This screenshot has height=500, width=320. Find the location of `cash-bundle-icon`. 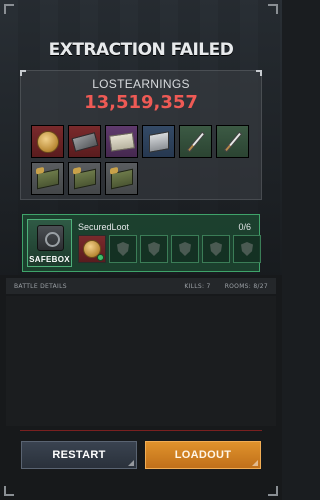

cash-bundle-icon is located at coordinates (121, 141).